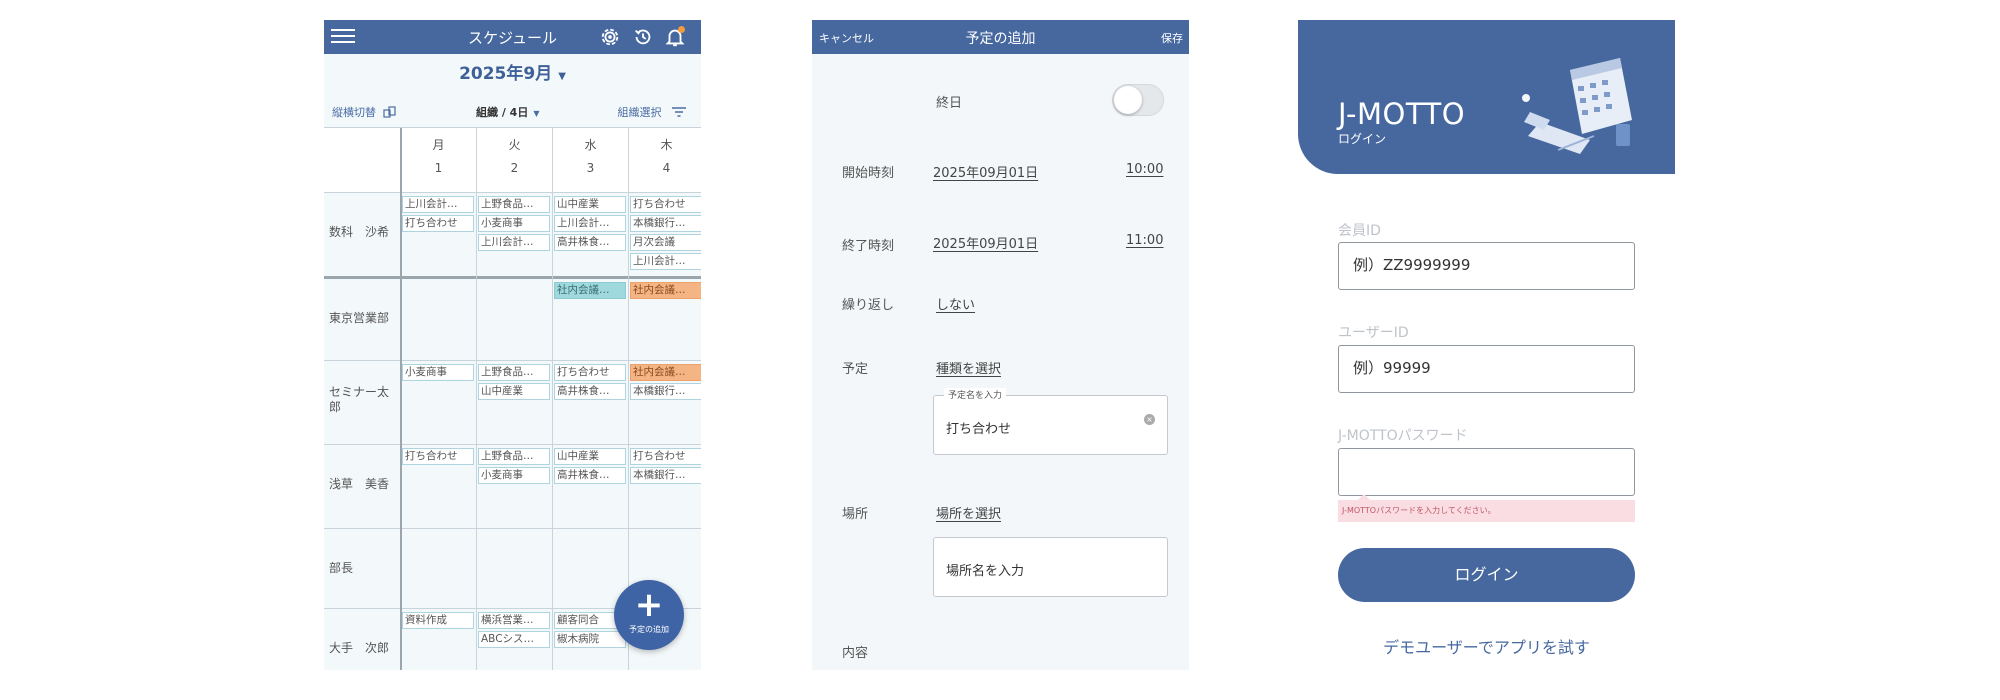 This screenshot has width=2000, height=700. What do you see at coordinates (1149, 419) in the screenshot?
I see `clear-icon: ×` at bounding box center [1149, 419].